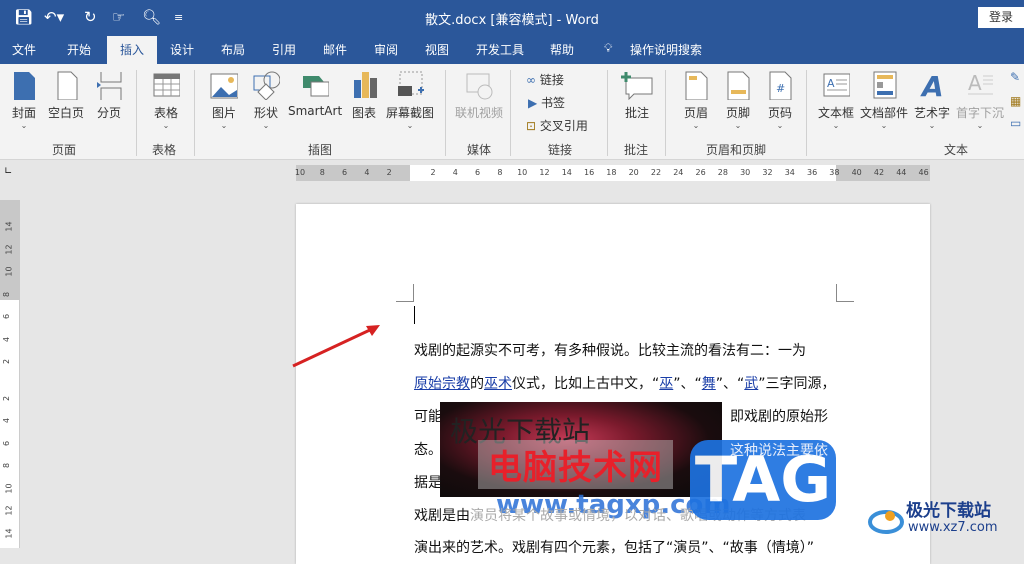 The width and height of the screenshot is (1024, 564). I want to click on link-martial: 武, so click(751, 384).